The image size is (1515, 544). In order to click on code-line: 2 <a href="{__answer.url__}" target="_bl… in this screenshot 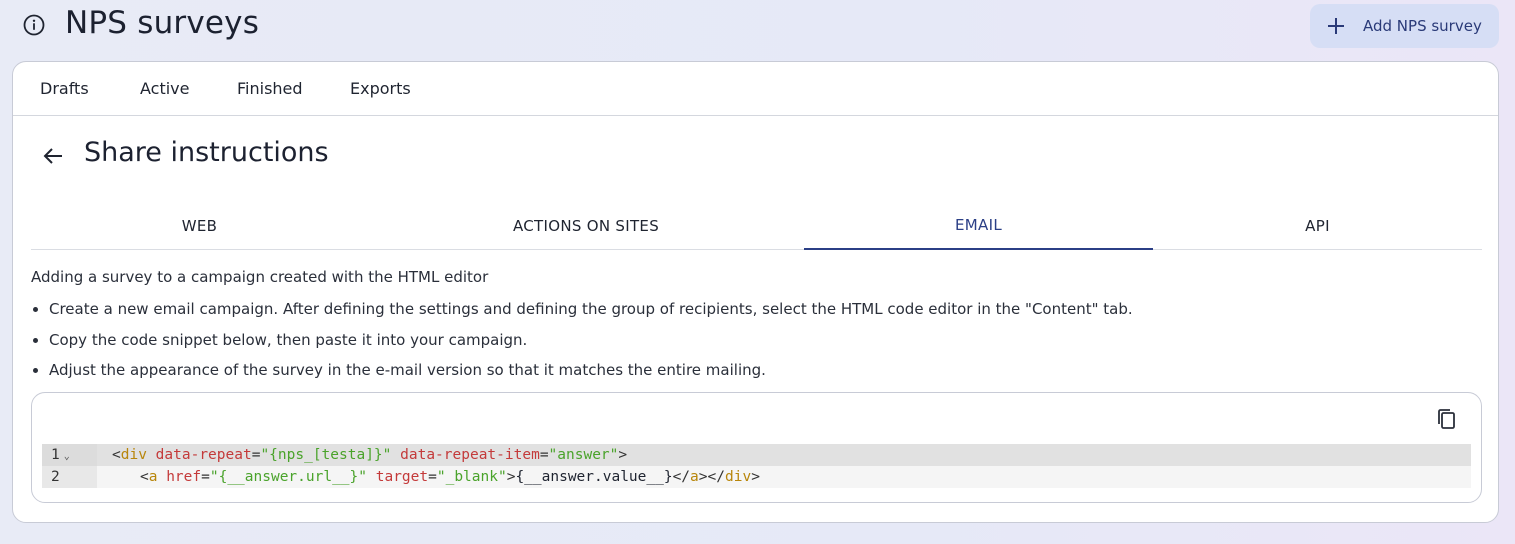, I will do `click(756, 477)`.